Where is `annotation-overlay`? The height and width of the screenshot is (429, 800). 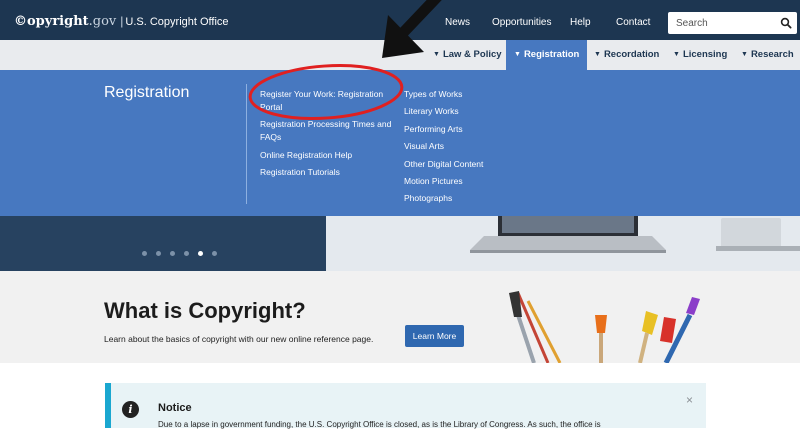 annotation-overlay is located at coordinates (345, 60).